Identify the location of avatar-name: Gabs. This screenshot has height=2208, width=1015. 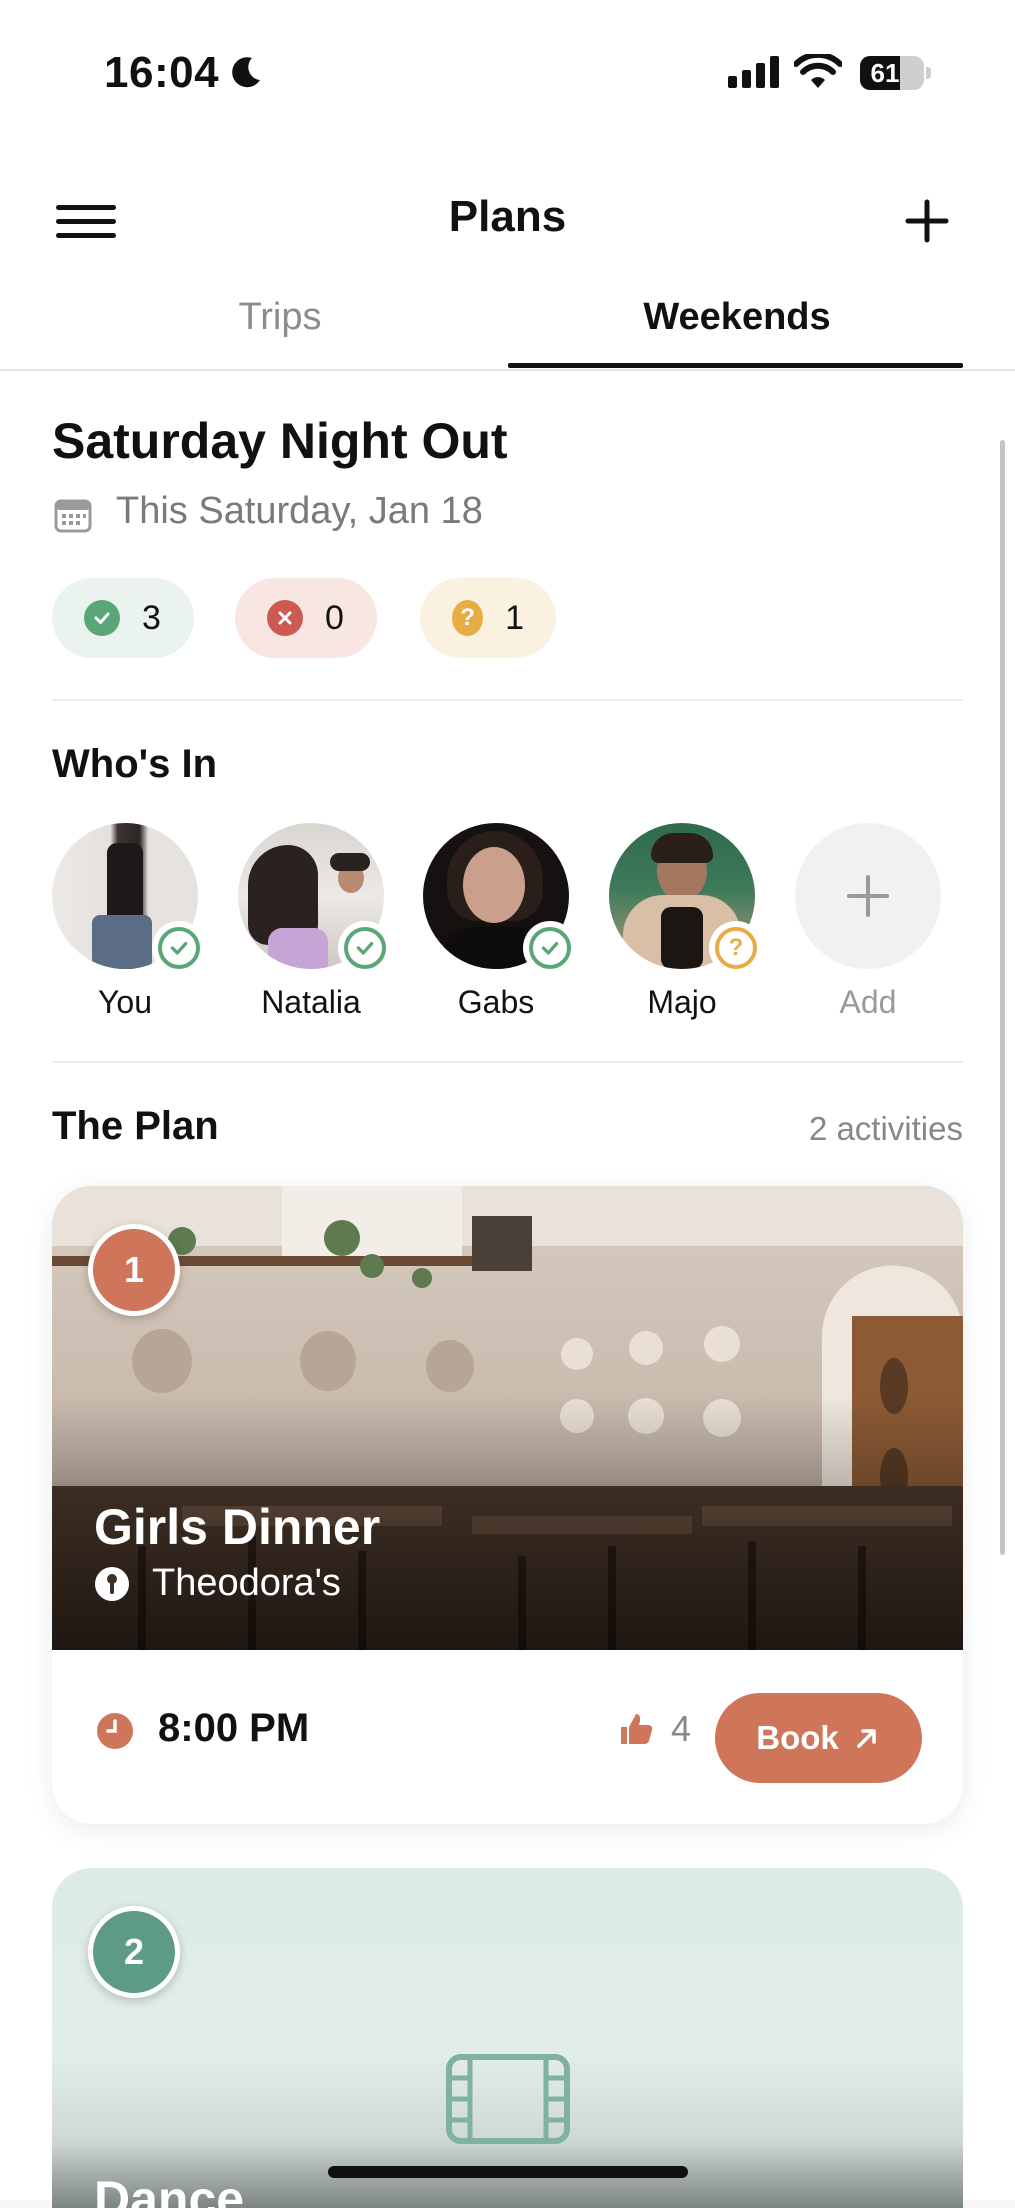
(496, 1002).